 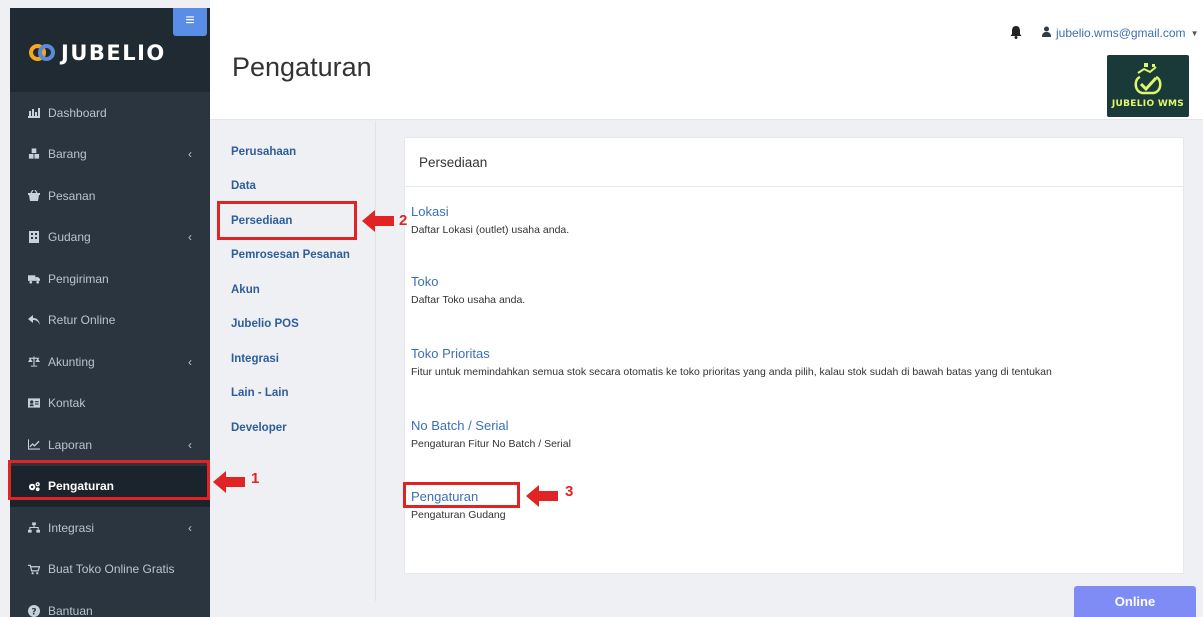 What do you see at coordinates (1016, 32) in the screenshot?
I see `bell-icon` at bounding box center [1016, 32].